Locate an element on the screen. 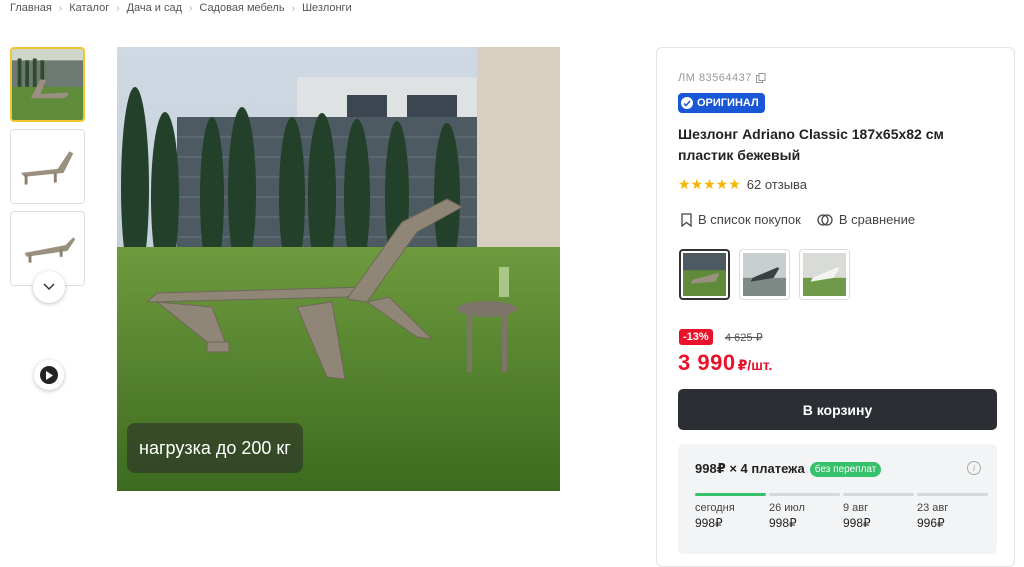 This screenshot has height=567, width=1024. product-actions: В список покупок В сравнение is located at coordinates (806, 219).